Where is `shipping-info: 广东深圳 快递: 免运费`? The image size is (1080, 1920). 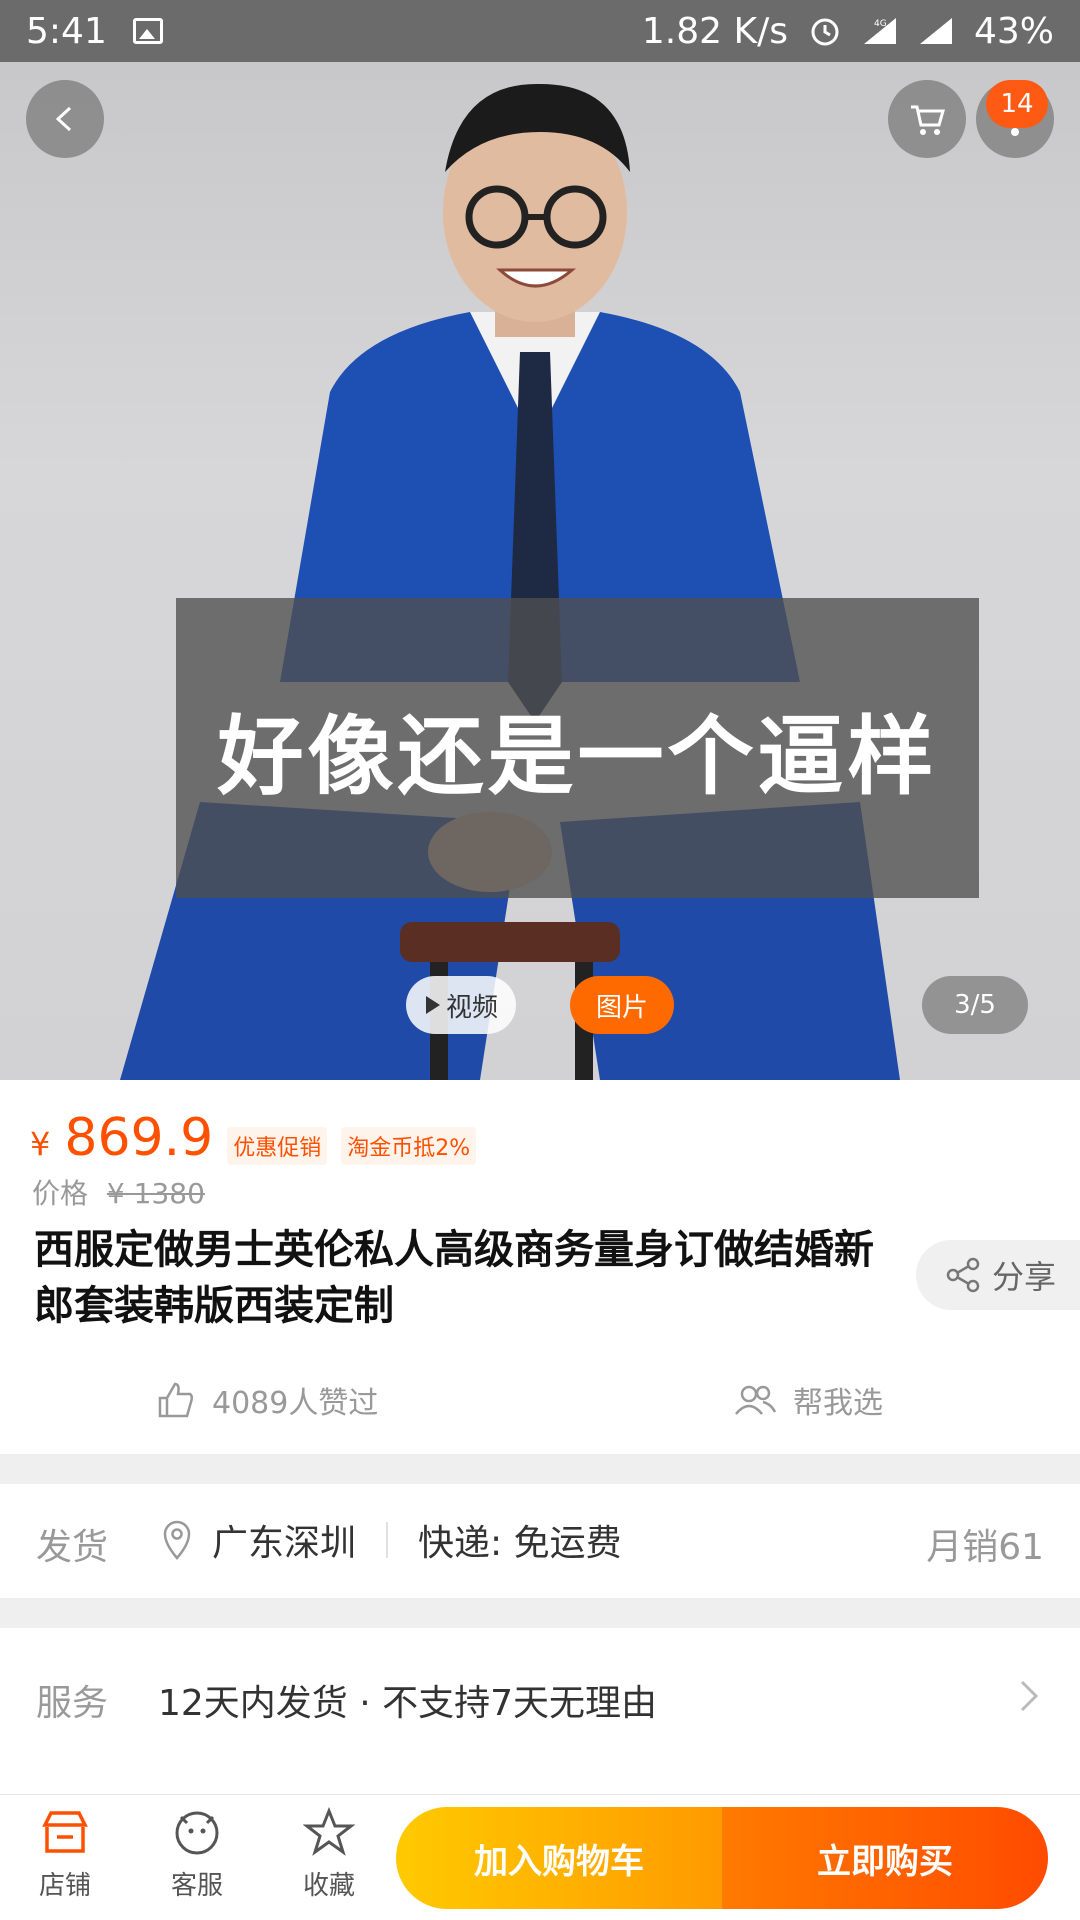
shipping-info: 广东深圳 快递: 免运费 is located at coordinates (392, 1540).